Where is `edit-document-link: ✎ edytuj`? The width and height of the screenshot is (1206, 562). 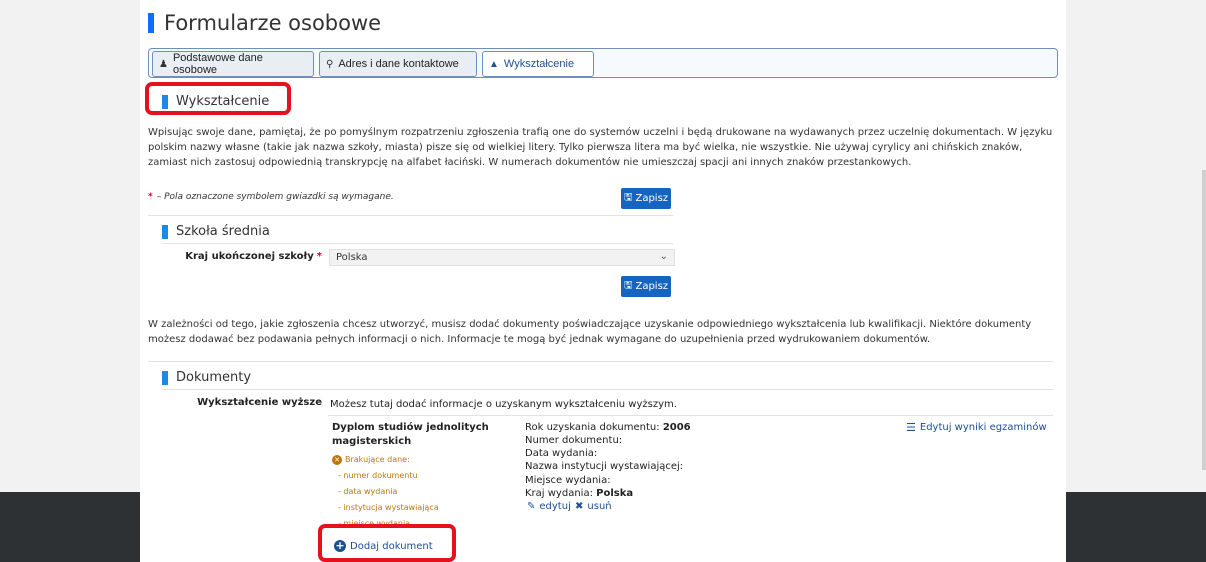
edit-document-link: ✎ edytuj is located at coordinates (549, 506).